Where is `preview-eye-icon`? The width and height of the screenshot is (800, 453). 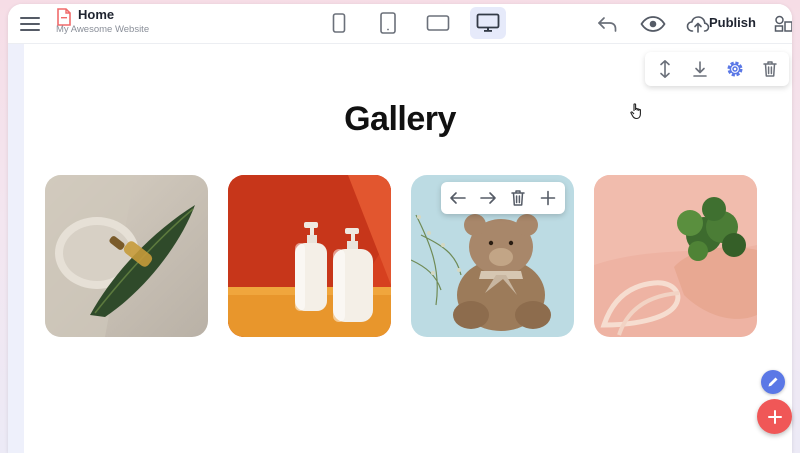
preview-eye-icon is located at coordinates (653, 24).